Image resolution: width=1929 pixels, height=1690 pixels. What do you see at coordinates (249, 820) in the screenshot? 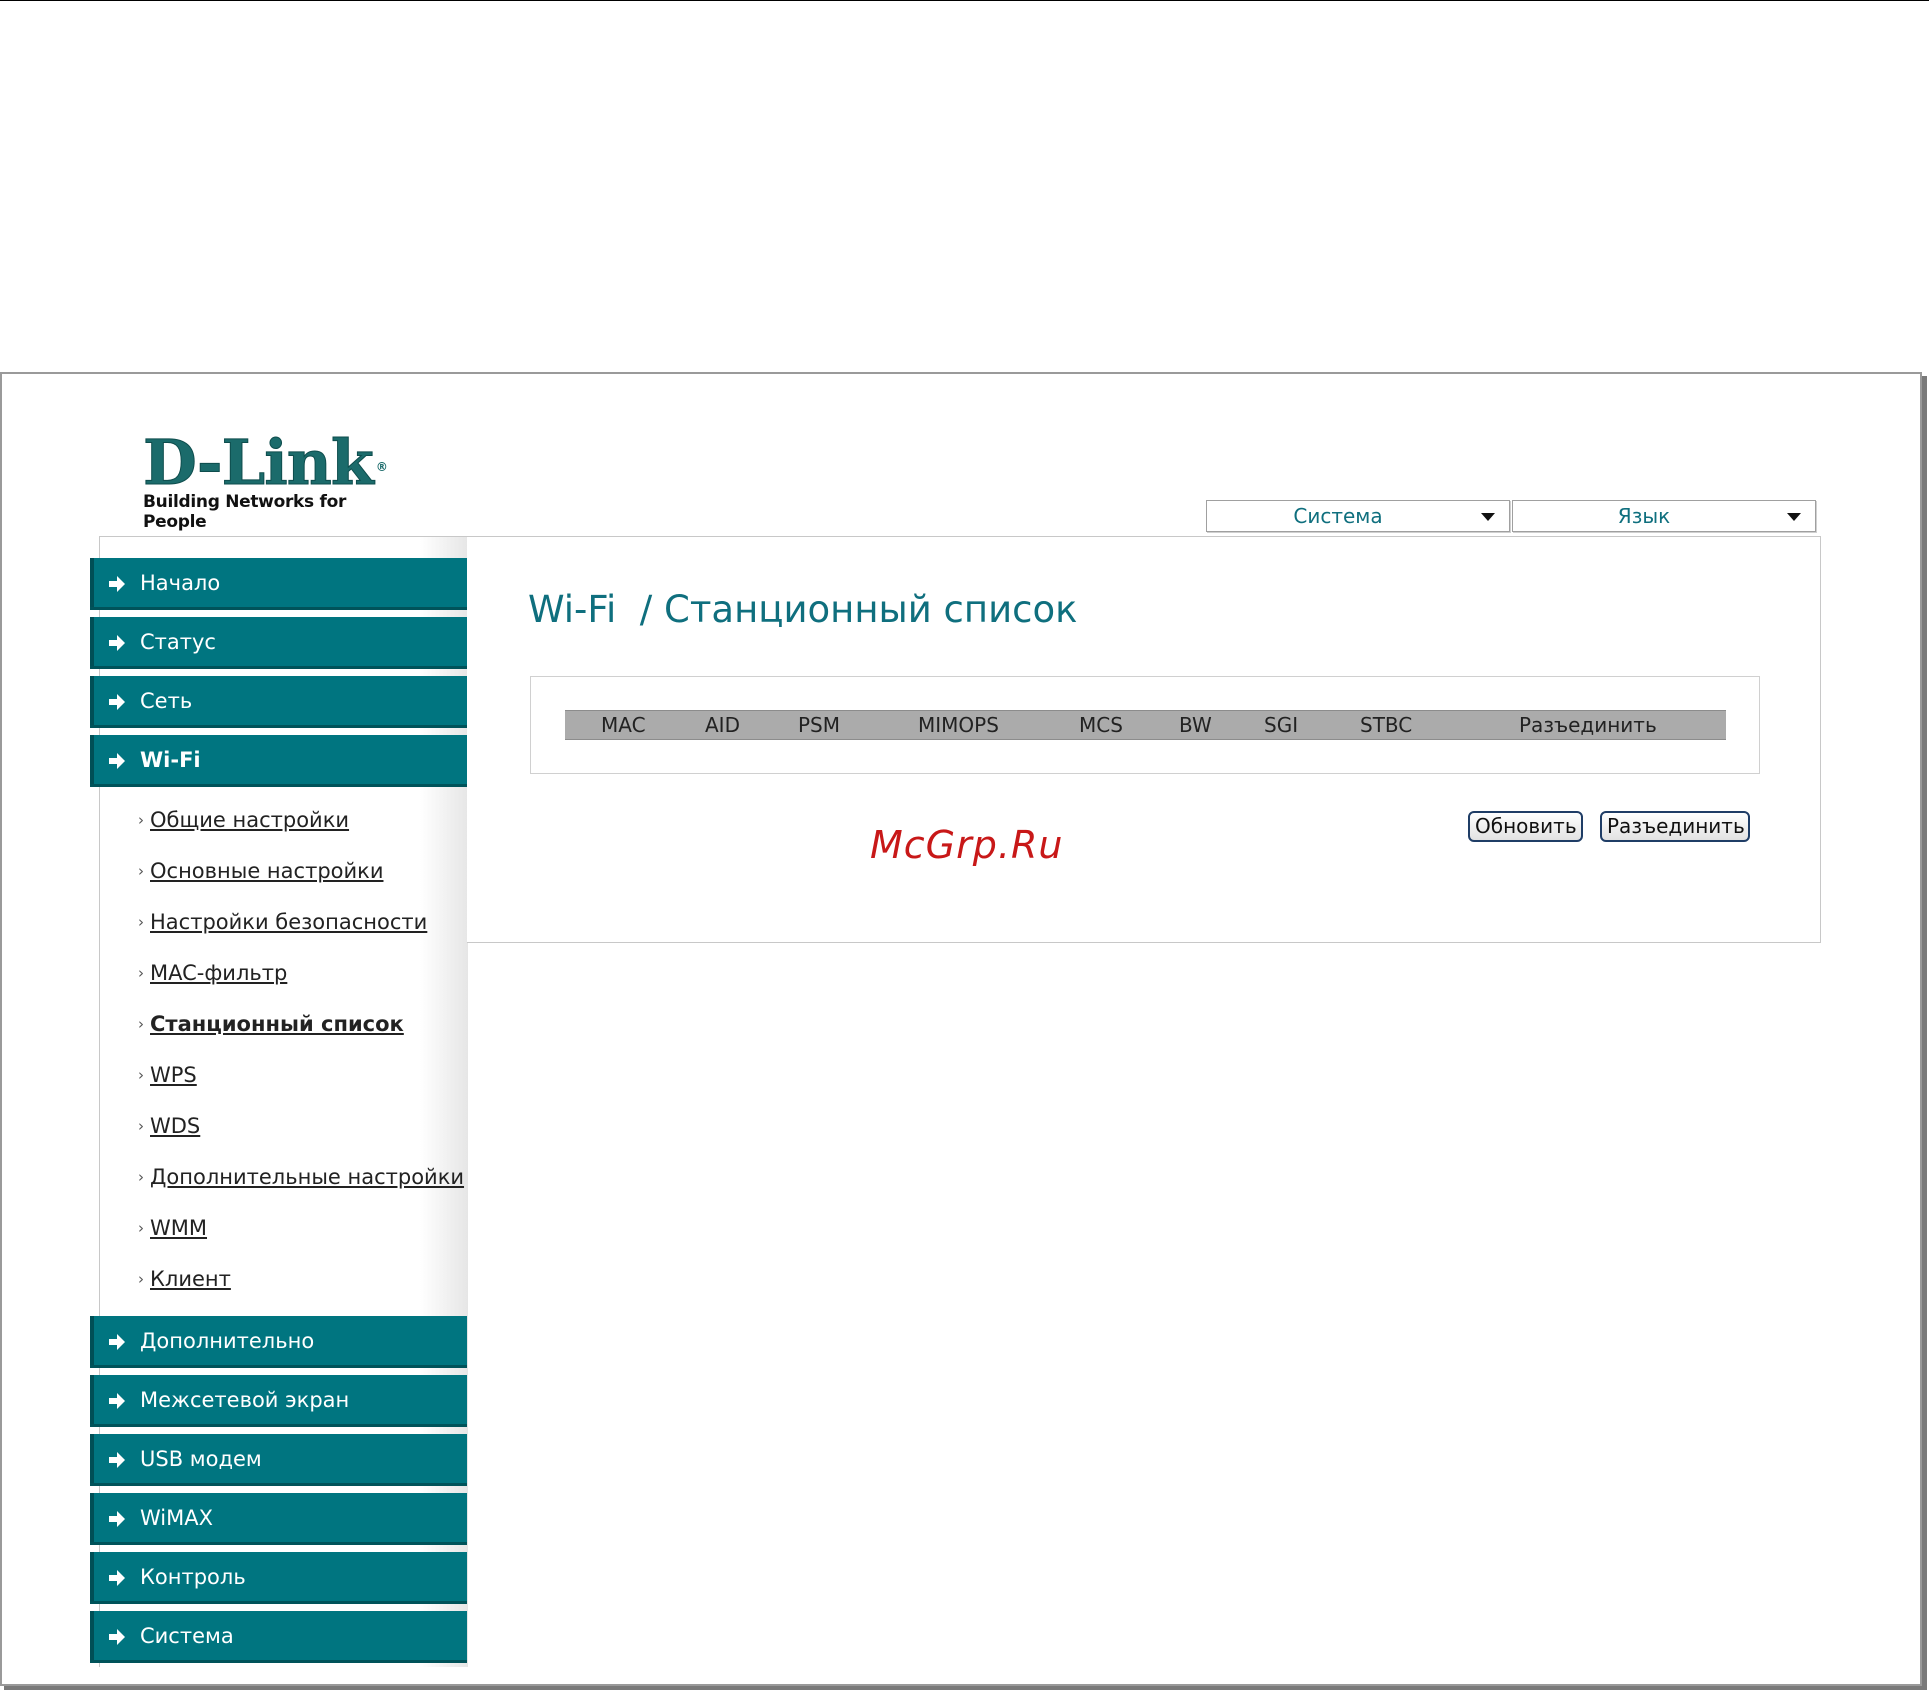
I see `subitem-link: Общие настройки` at bounding box center [249, 820].